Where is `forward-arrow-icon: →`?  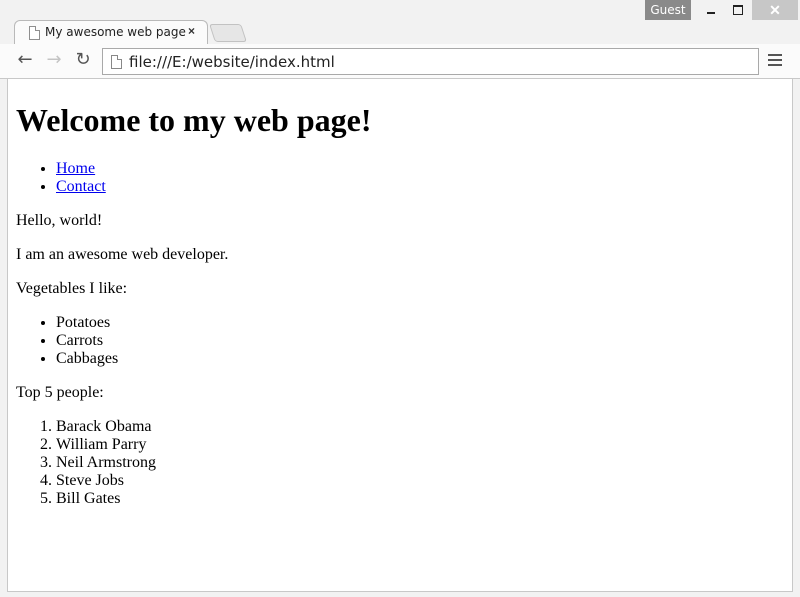 forward-arrow-icon: → is located at coordinates (54, 60).